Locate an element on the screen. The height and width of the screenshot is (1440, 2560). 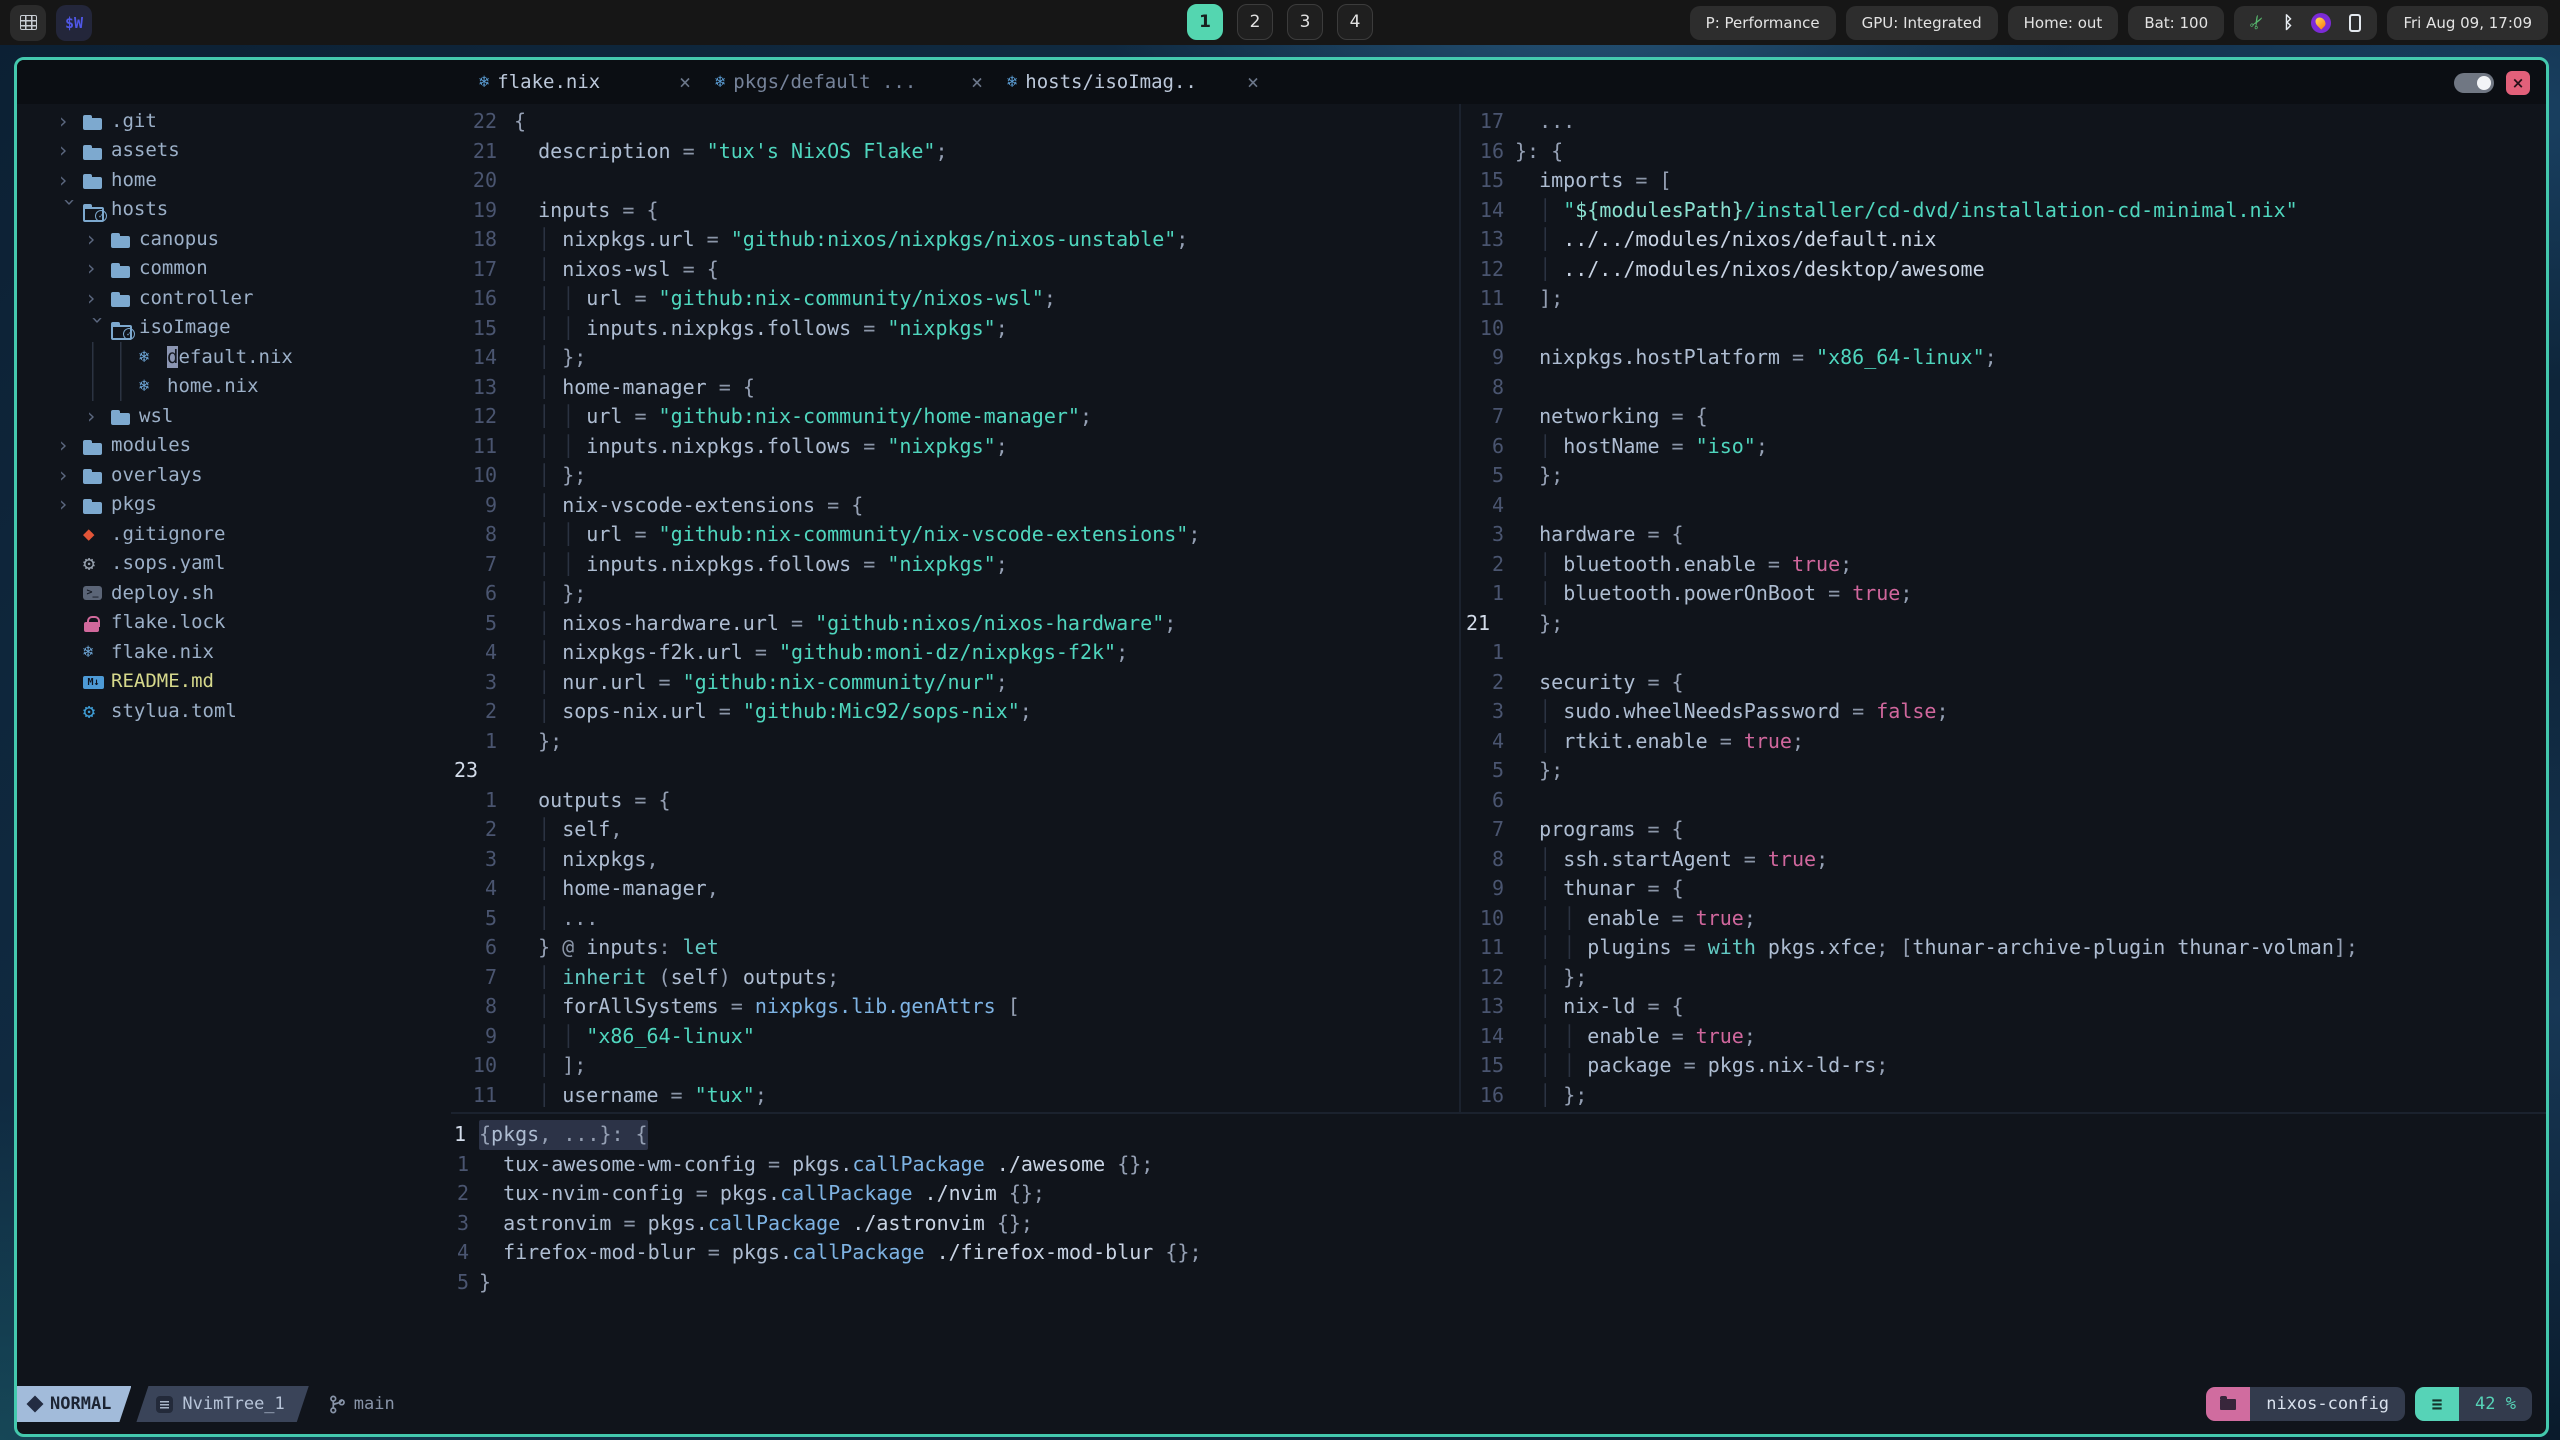
code-line: 8 is located at coordinates (2004, 388).